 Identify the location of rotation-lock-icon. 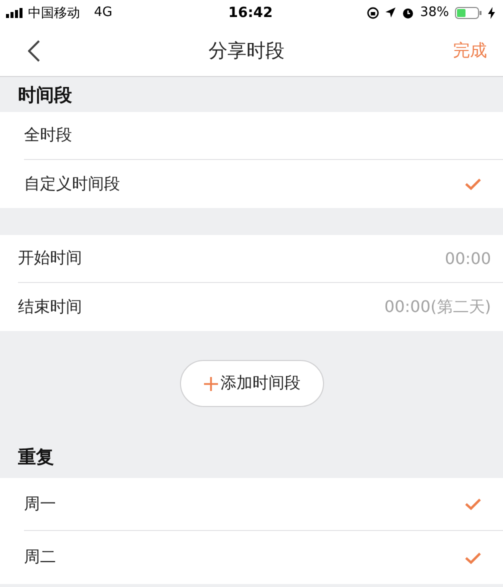
(373, 12).